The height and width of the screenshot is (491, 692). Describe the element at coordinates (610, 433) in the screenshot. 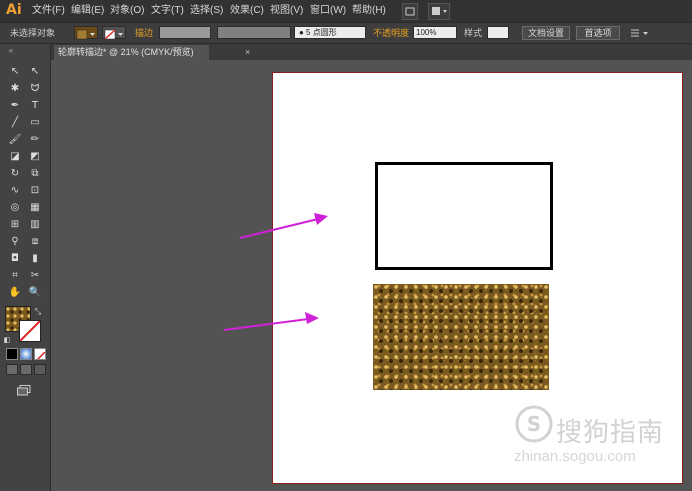

I see `watermark-text: 搜狗指南` at that location.